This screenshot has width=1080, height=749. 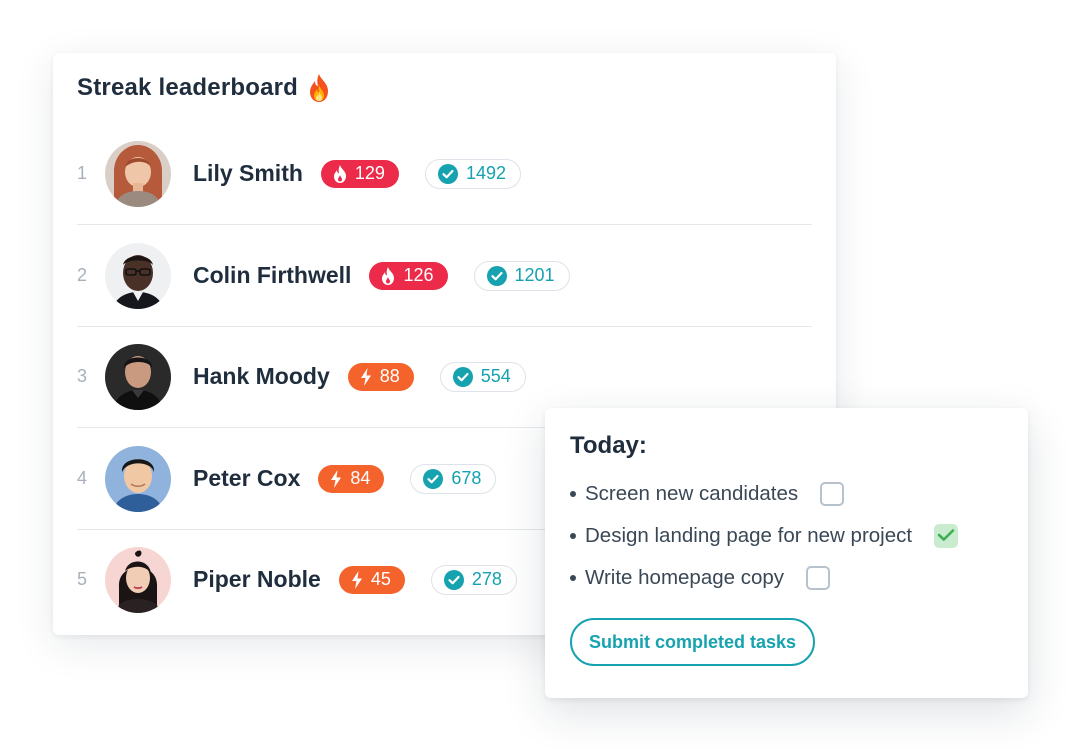 I want to click on player-name: Lily Smith, so click(x=248, y=173).